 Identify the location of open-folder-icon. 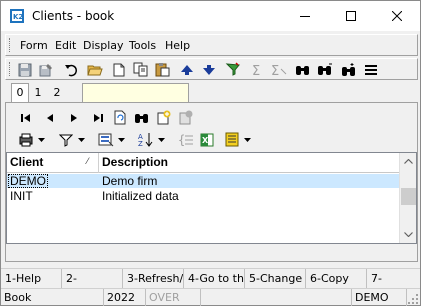
(95, 70).